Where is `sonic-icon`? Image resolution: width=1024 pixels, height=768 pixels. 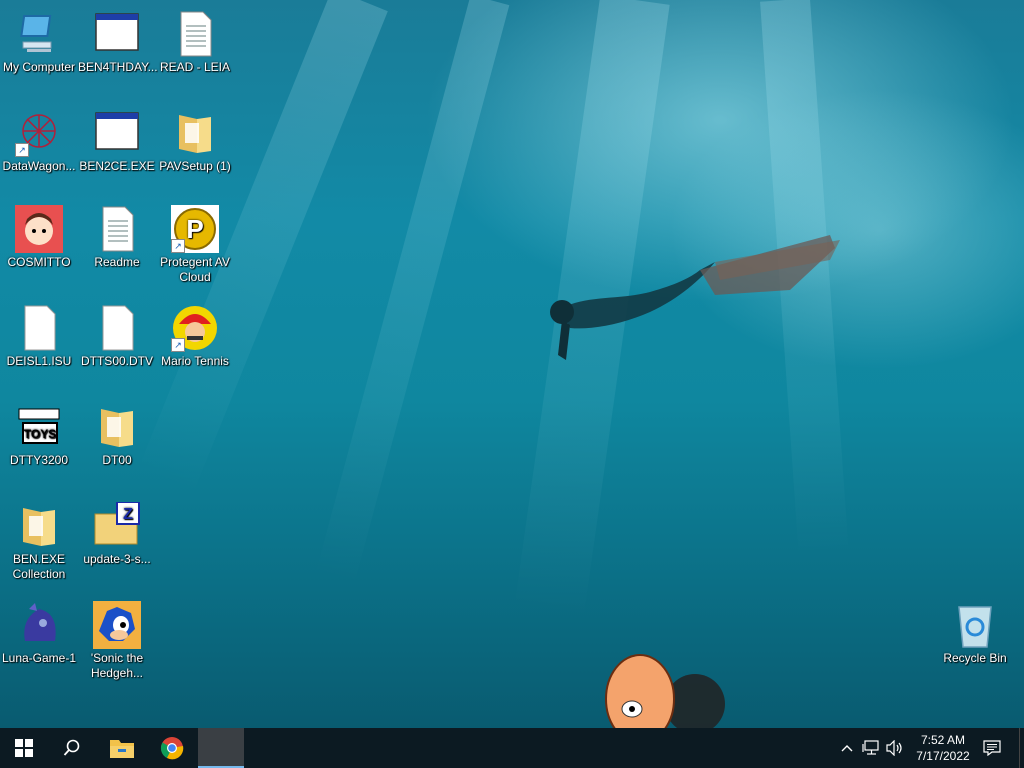 sonic-icon is located at coordinates (117, 625).